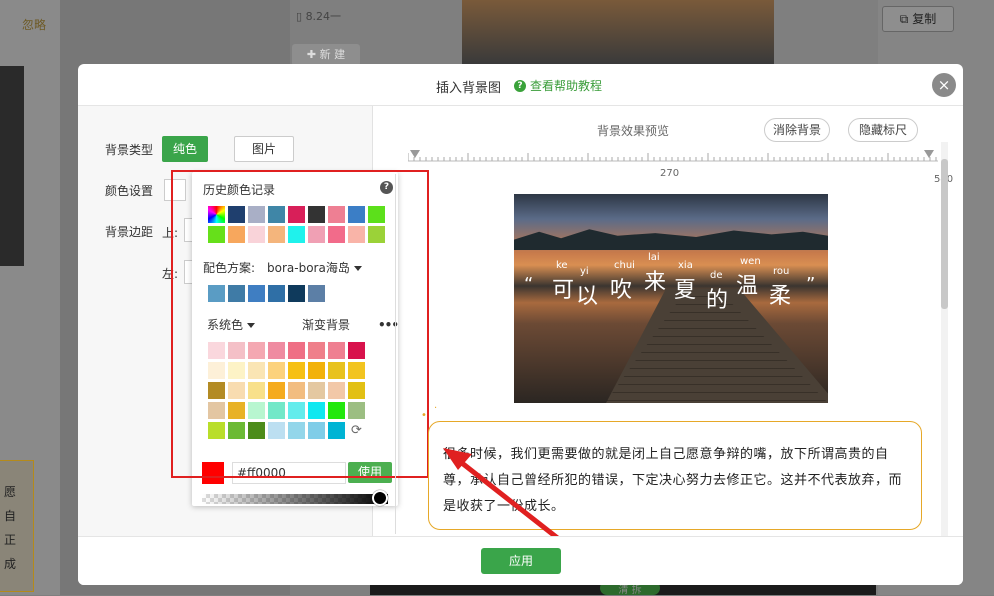 The width and height of the screenshot is (994, 596). I want to click on background-copy-button: ⧉ 复制, so click(918, 19).